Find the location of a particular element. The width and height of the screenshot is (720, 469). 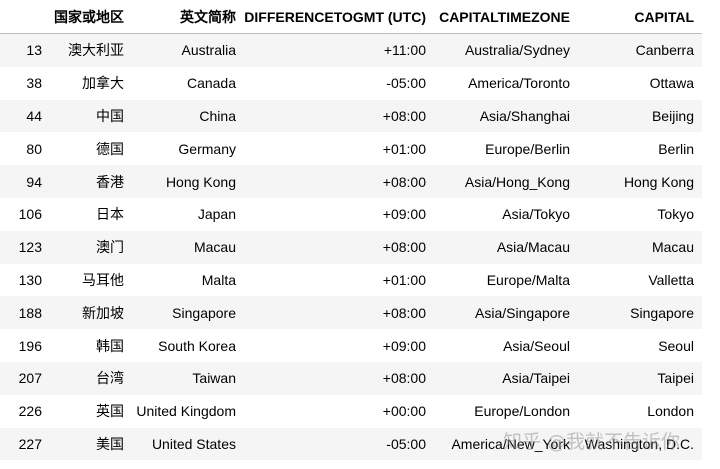

english-name-header: 英文简称 is located at coordinates (188, 17).